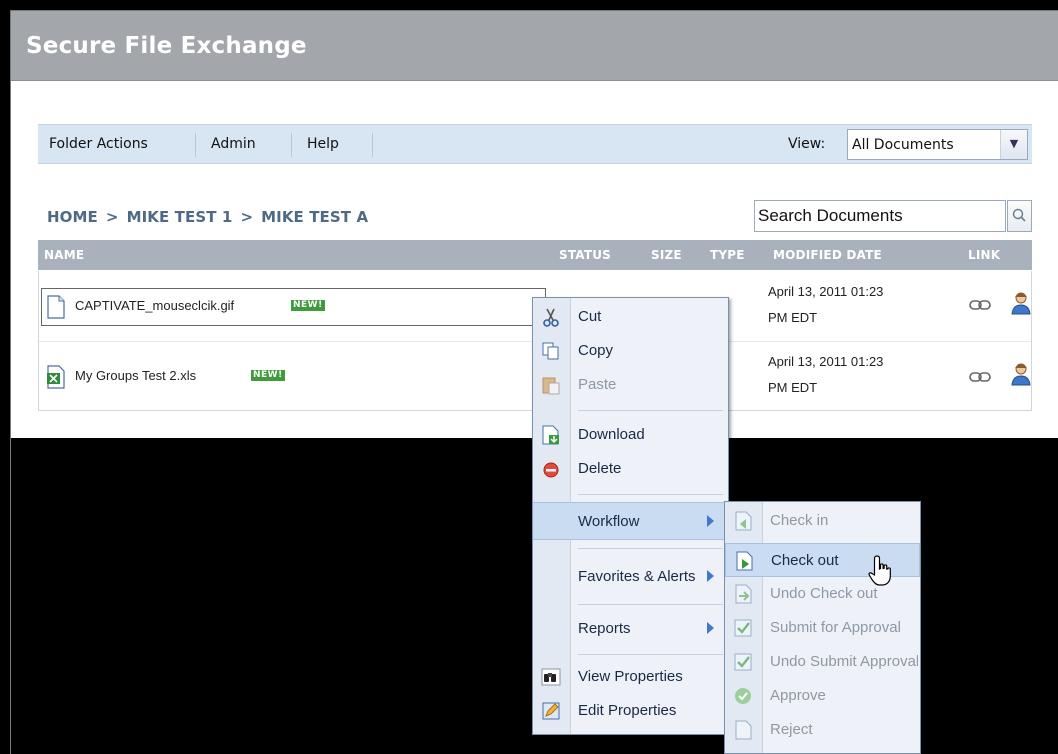 This screenshot has height=754, width=1058. I want to click on menu-item-favorites-alerts: Favorites & Alerts, so click(630, 577).